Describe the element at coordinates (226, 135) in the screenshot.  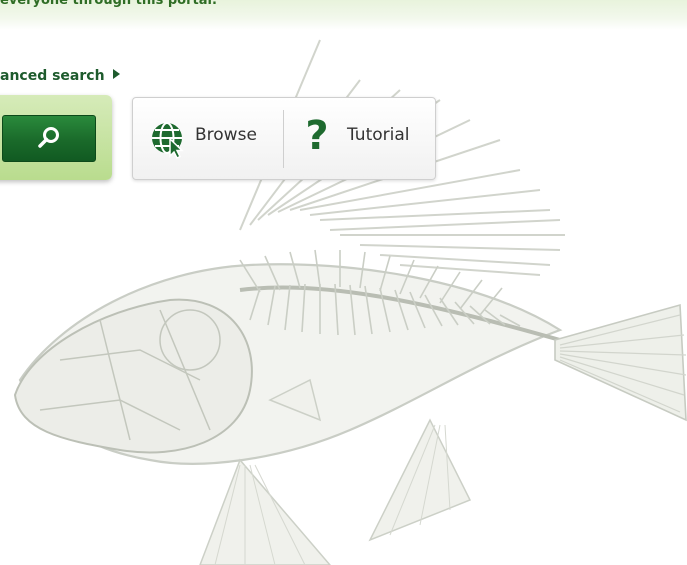
I see `browse-label: Browse` at that location.